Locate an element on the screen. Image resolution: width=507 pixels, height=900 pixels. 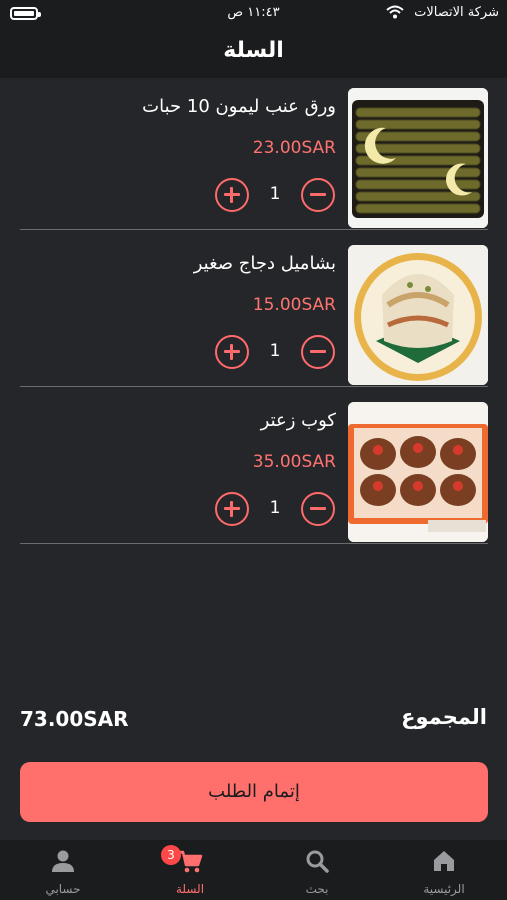
chicken-bechamel-image is located at coordinates (418, 315).